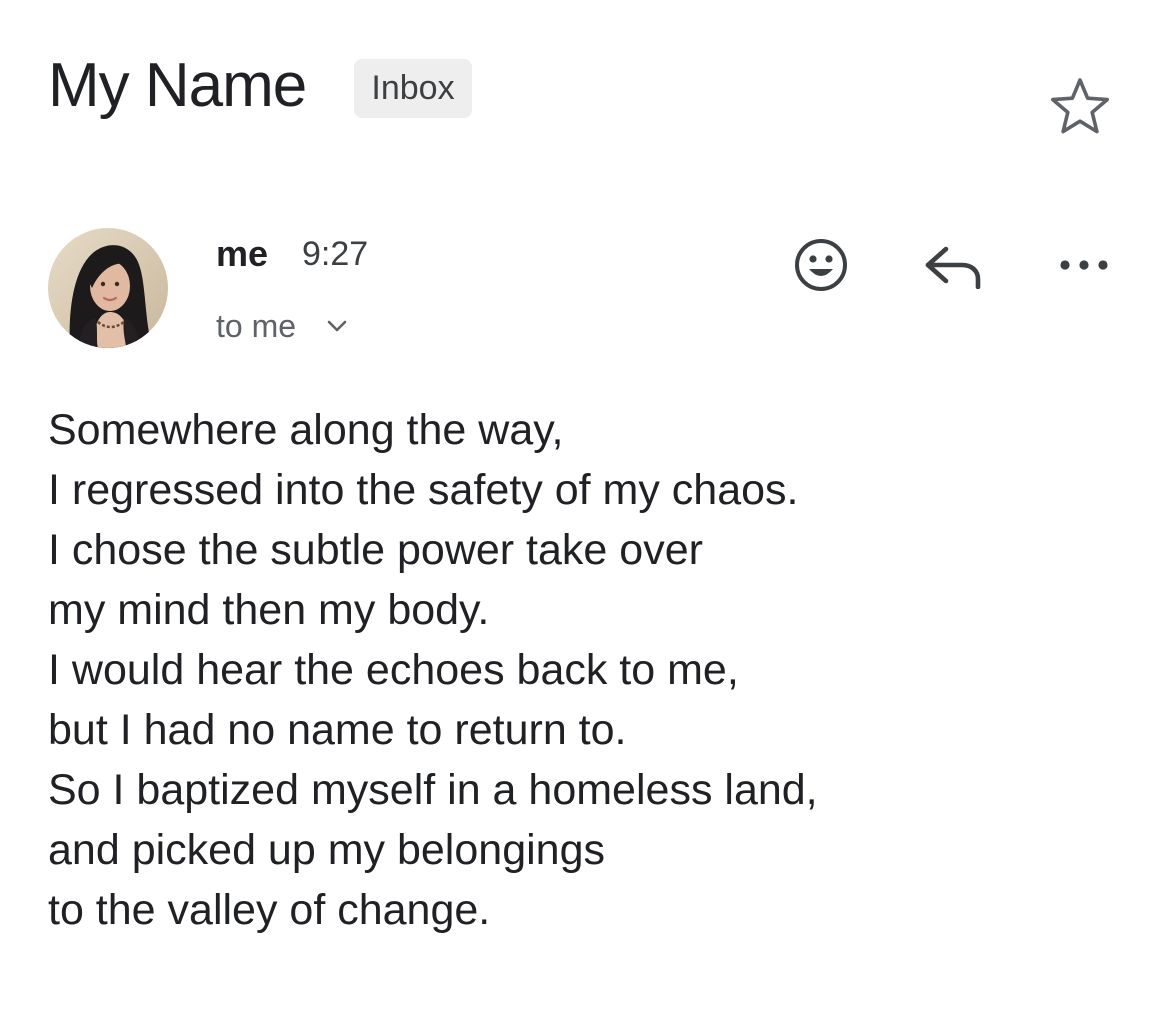  I want to click on body-line: my mind then my body., so click(269, 610).